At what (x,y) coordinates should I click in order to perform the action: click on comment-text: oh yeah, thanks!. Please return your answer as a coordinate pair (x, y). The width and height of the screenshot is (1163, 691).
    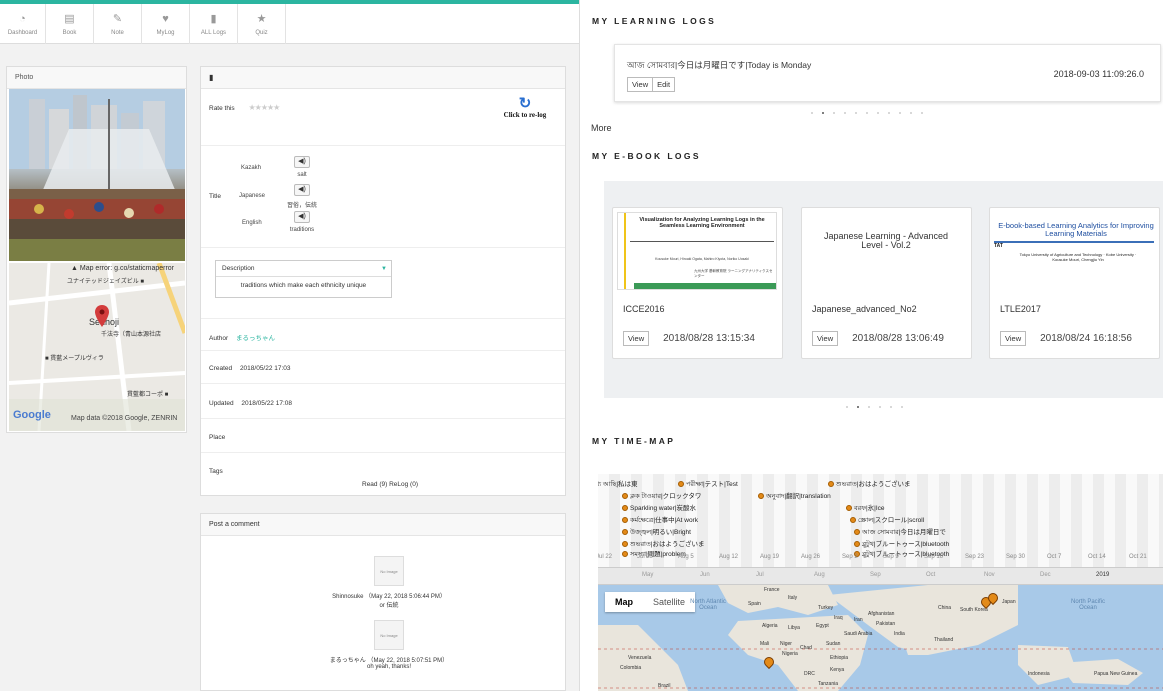
    Looking at the image, I should click on (389, 667).